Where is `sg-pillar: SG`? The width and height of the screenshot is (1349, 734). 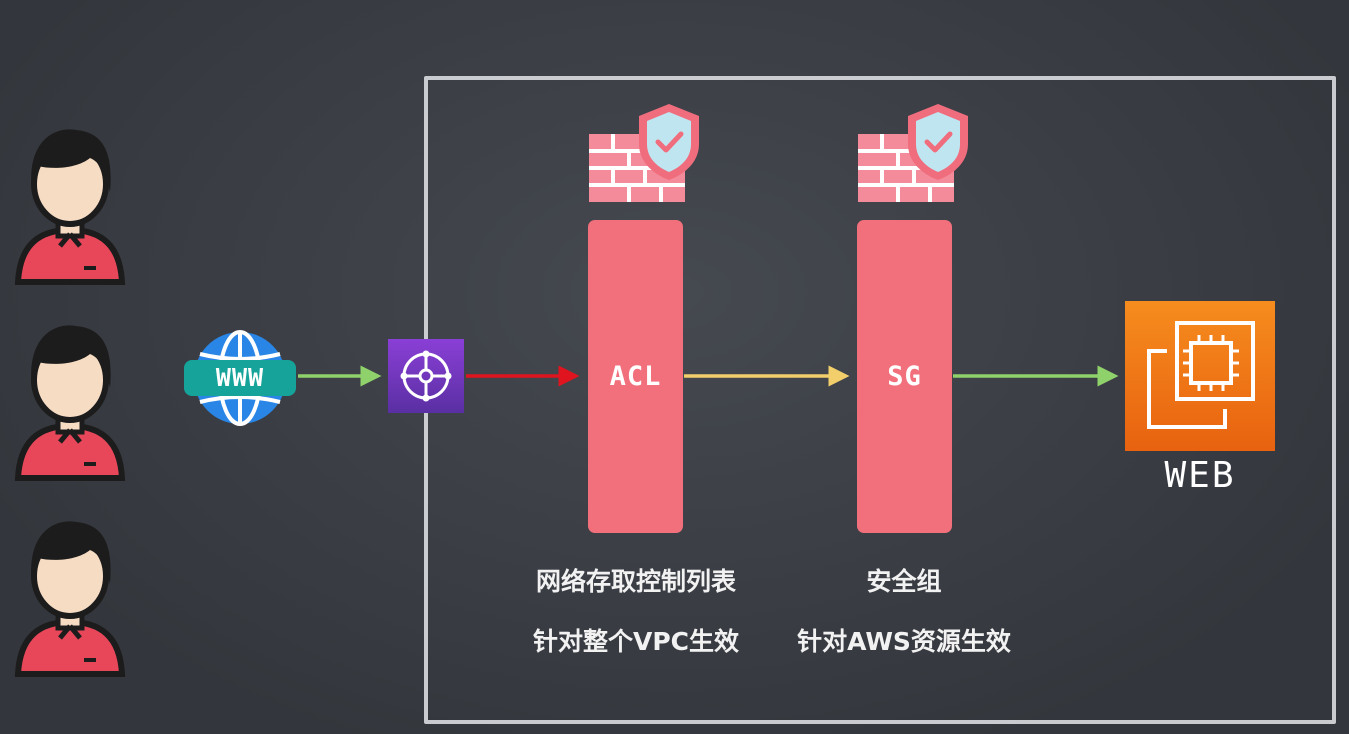
sg-pillar: SG is located at coordinates (904, 376).